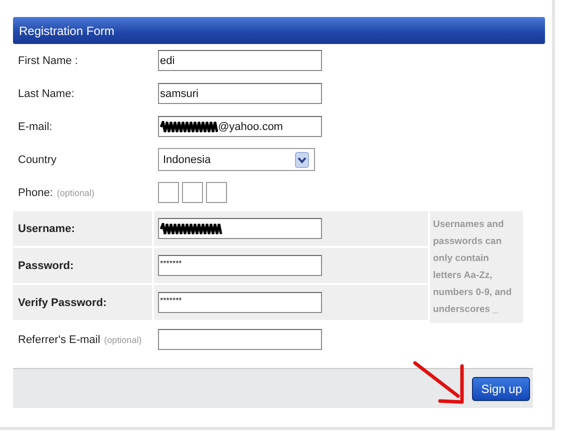 This screenshot has height=436, width=563. What do you see at coordinates (240, 93) in the screenshot?
I see `input-field: samsuri` at bounding box center [240, 93].